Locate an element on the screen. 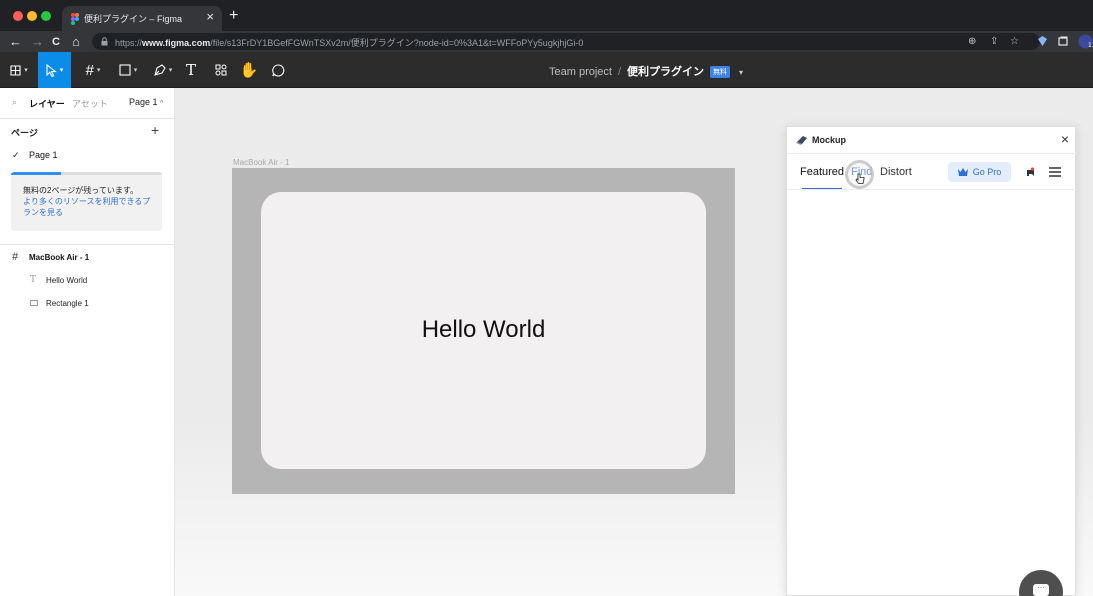  chevron-up-icon: ^ is located at coordinates (162, 103).